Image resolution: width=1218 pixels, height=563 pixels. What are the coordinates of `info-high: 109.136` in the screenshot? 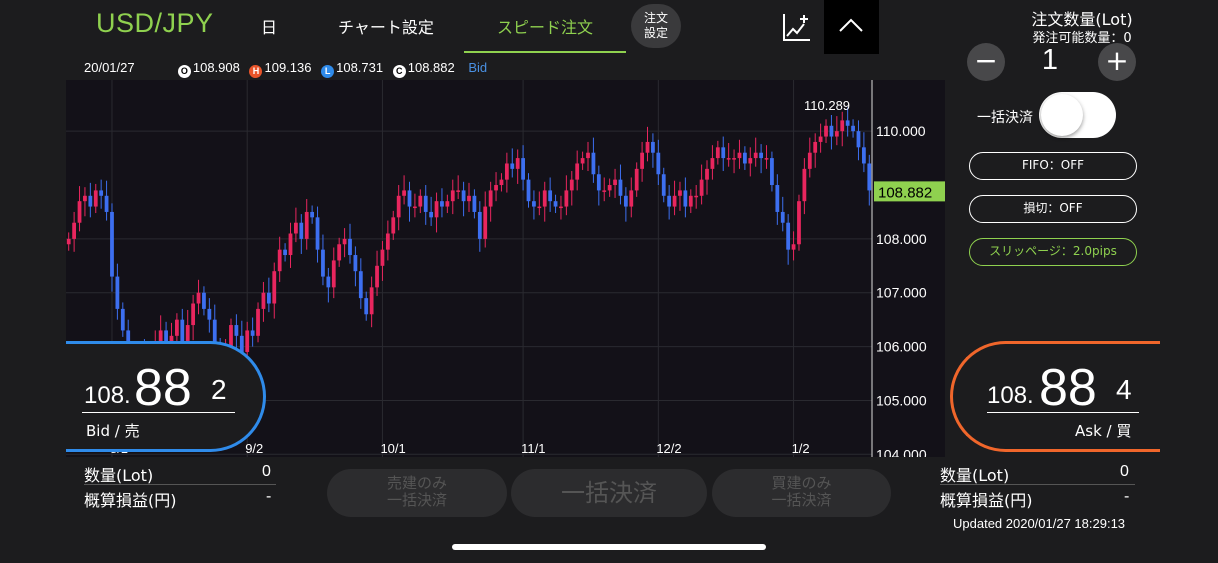 It's located at (288, 67).